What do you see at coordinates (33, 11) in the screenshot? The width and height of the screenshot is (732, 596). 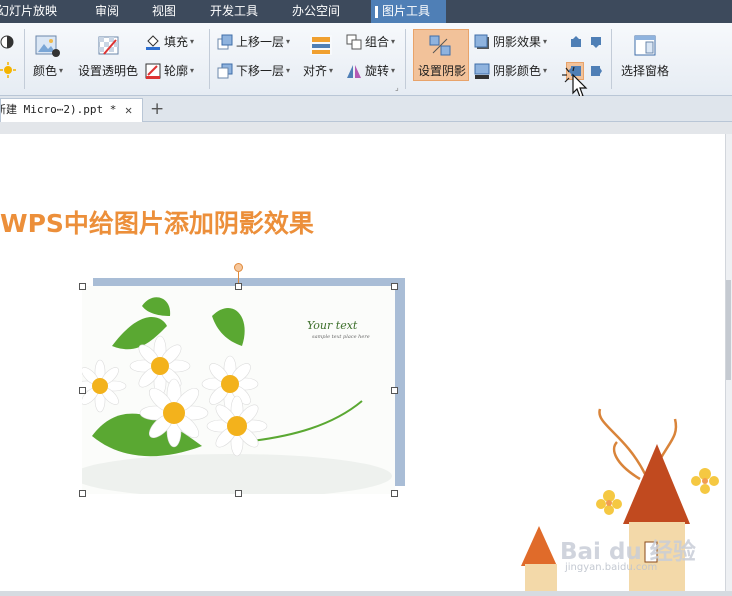 I see `tab-slideshow: 幻灯片放映` at bounding box center [33, 11].